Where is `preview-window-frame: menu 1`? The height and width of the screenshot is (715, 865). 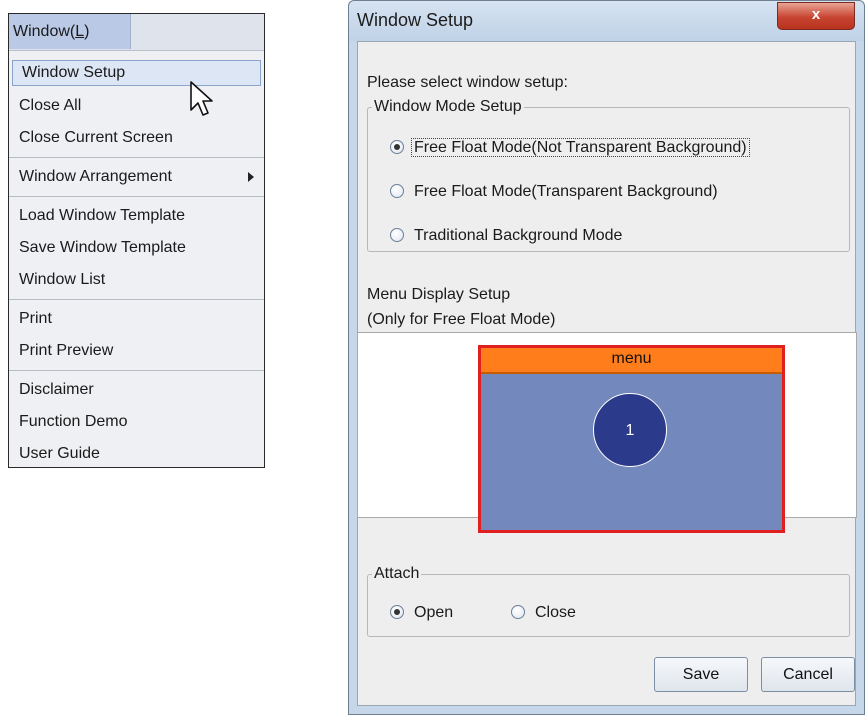
preview-window-frame: menu 1 is located at coordinates (631, 439).